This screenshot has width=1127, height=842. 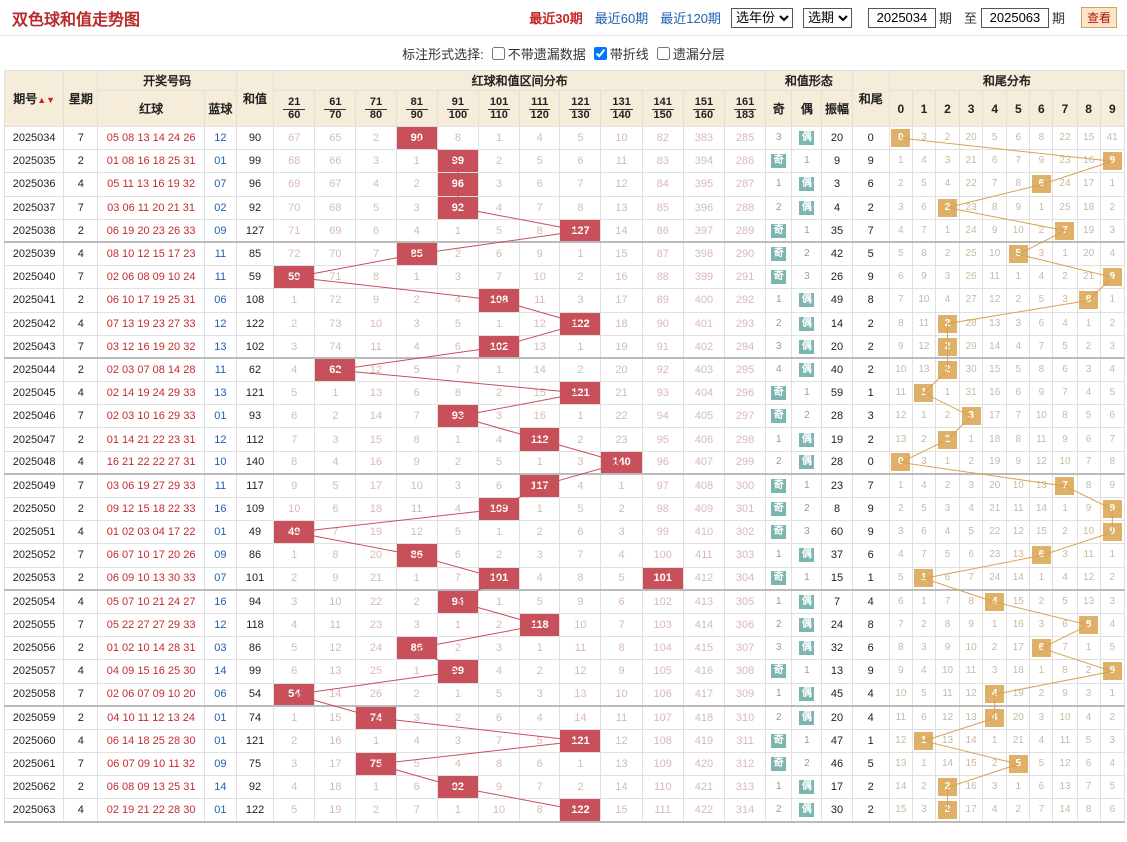 What do you see at coordinates (827, 17) in the screenshot?
I see `period-select: 选期` at bounding box center [827, 17].